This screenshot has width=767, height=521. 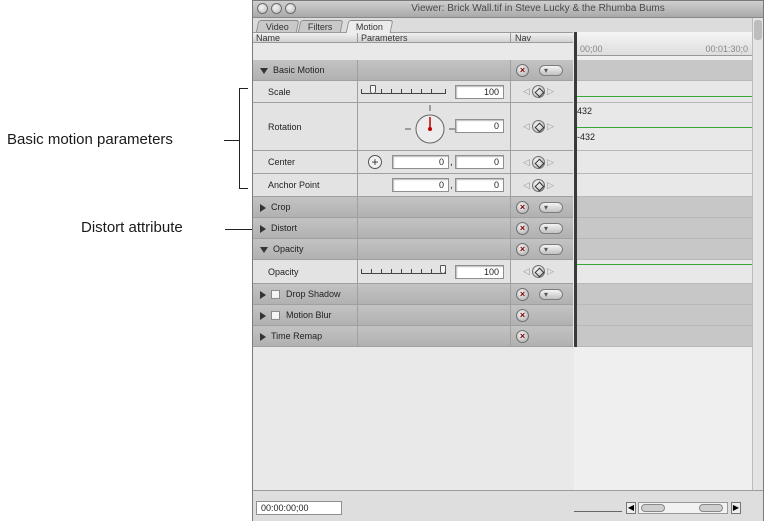 I want to click on row-basic-motion: Basic Motion × ▾, so click(x=413, y=70).